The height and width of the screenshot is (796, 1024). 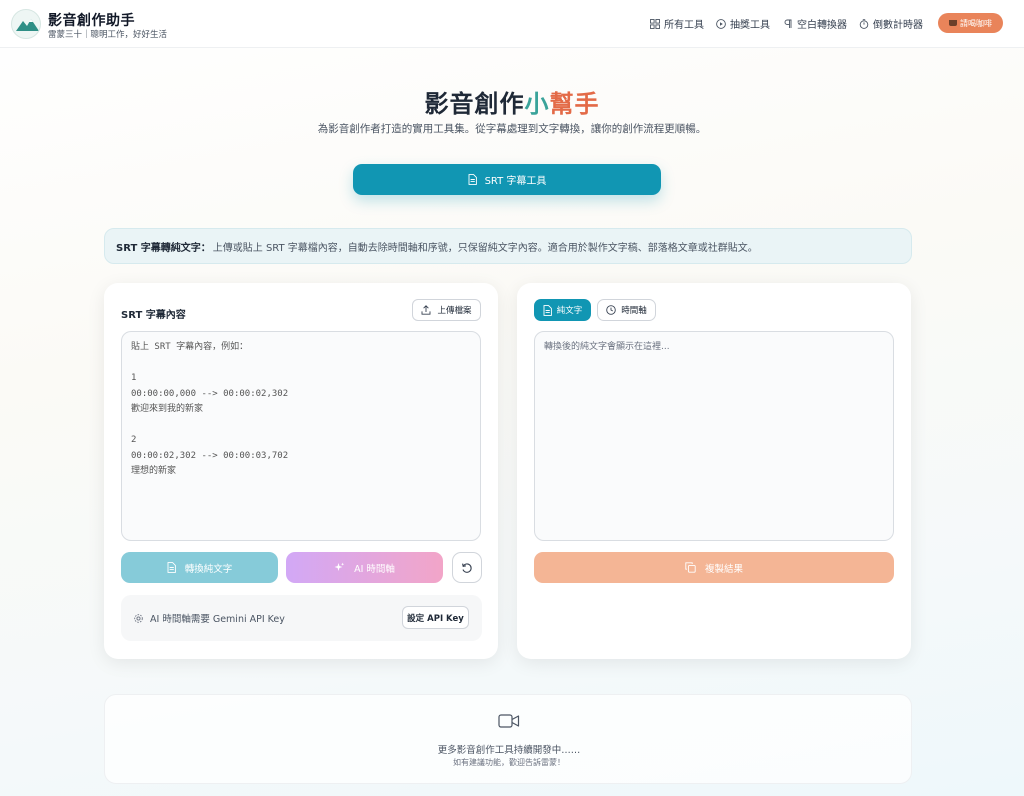 What do you see at coordinates (690, 567) in the screenshot?
I see `copy-icon` at bounding box center [690, 567].